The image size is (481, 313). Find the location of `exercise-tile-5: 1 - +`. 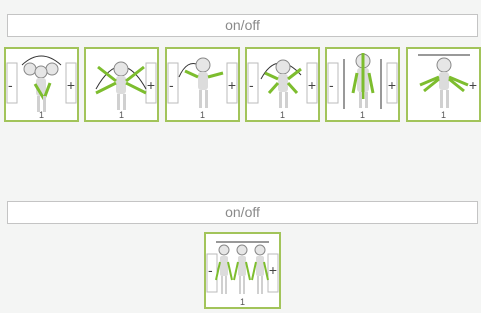

exercise-tile-5: 1 - + is located at coordinates (362, 84).